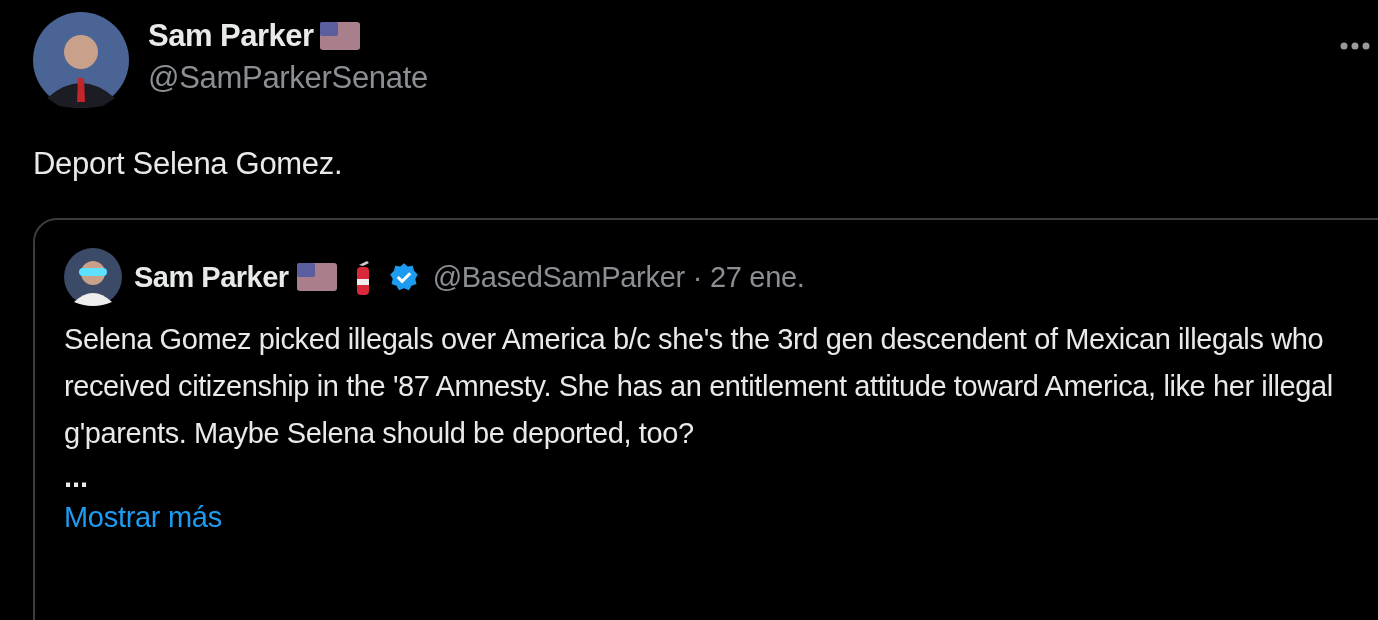 The height and width of the screenshot is (620, 1378). What do you see at coordinates (1355, 46) in the screenshot?
I see `more-options-icon` at bounding box center [1355, 46].